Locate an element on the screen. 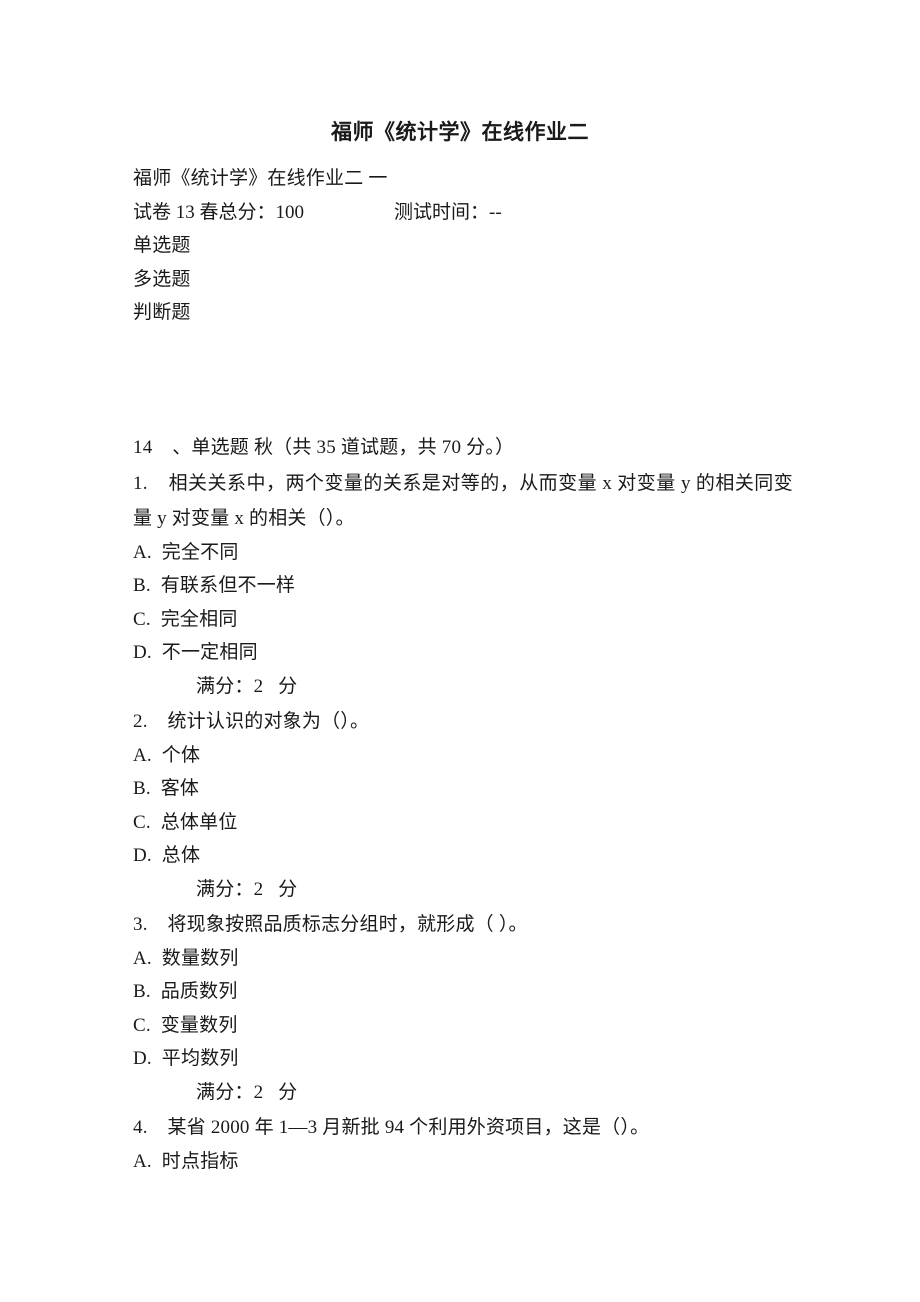  option-c: C. 变量数列 is located at coordinates (463, 1026).